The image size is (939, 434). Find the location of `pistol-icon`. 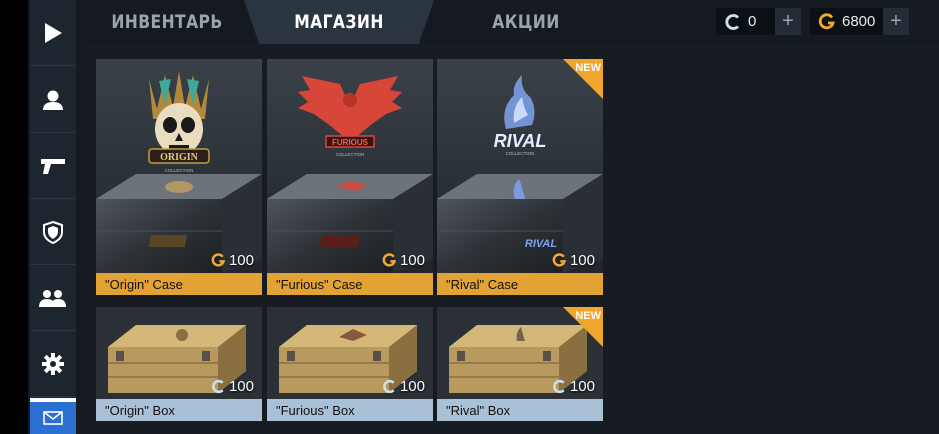

pistol-icon is located at coordinates (53, 166).